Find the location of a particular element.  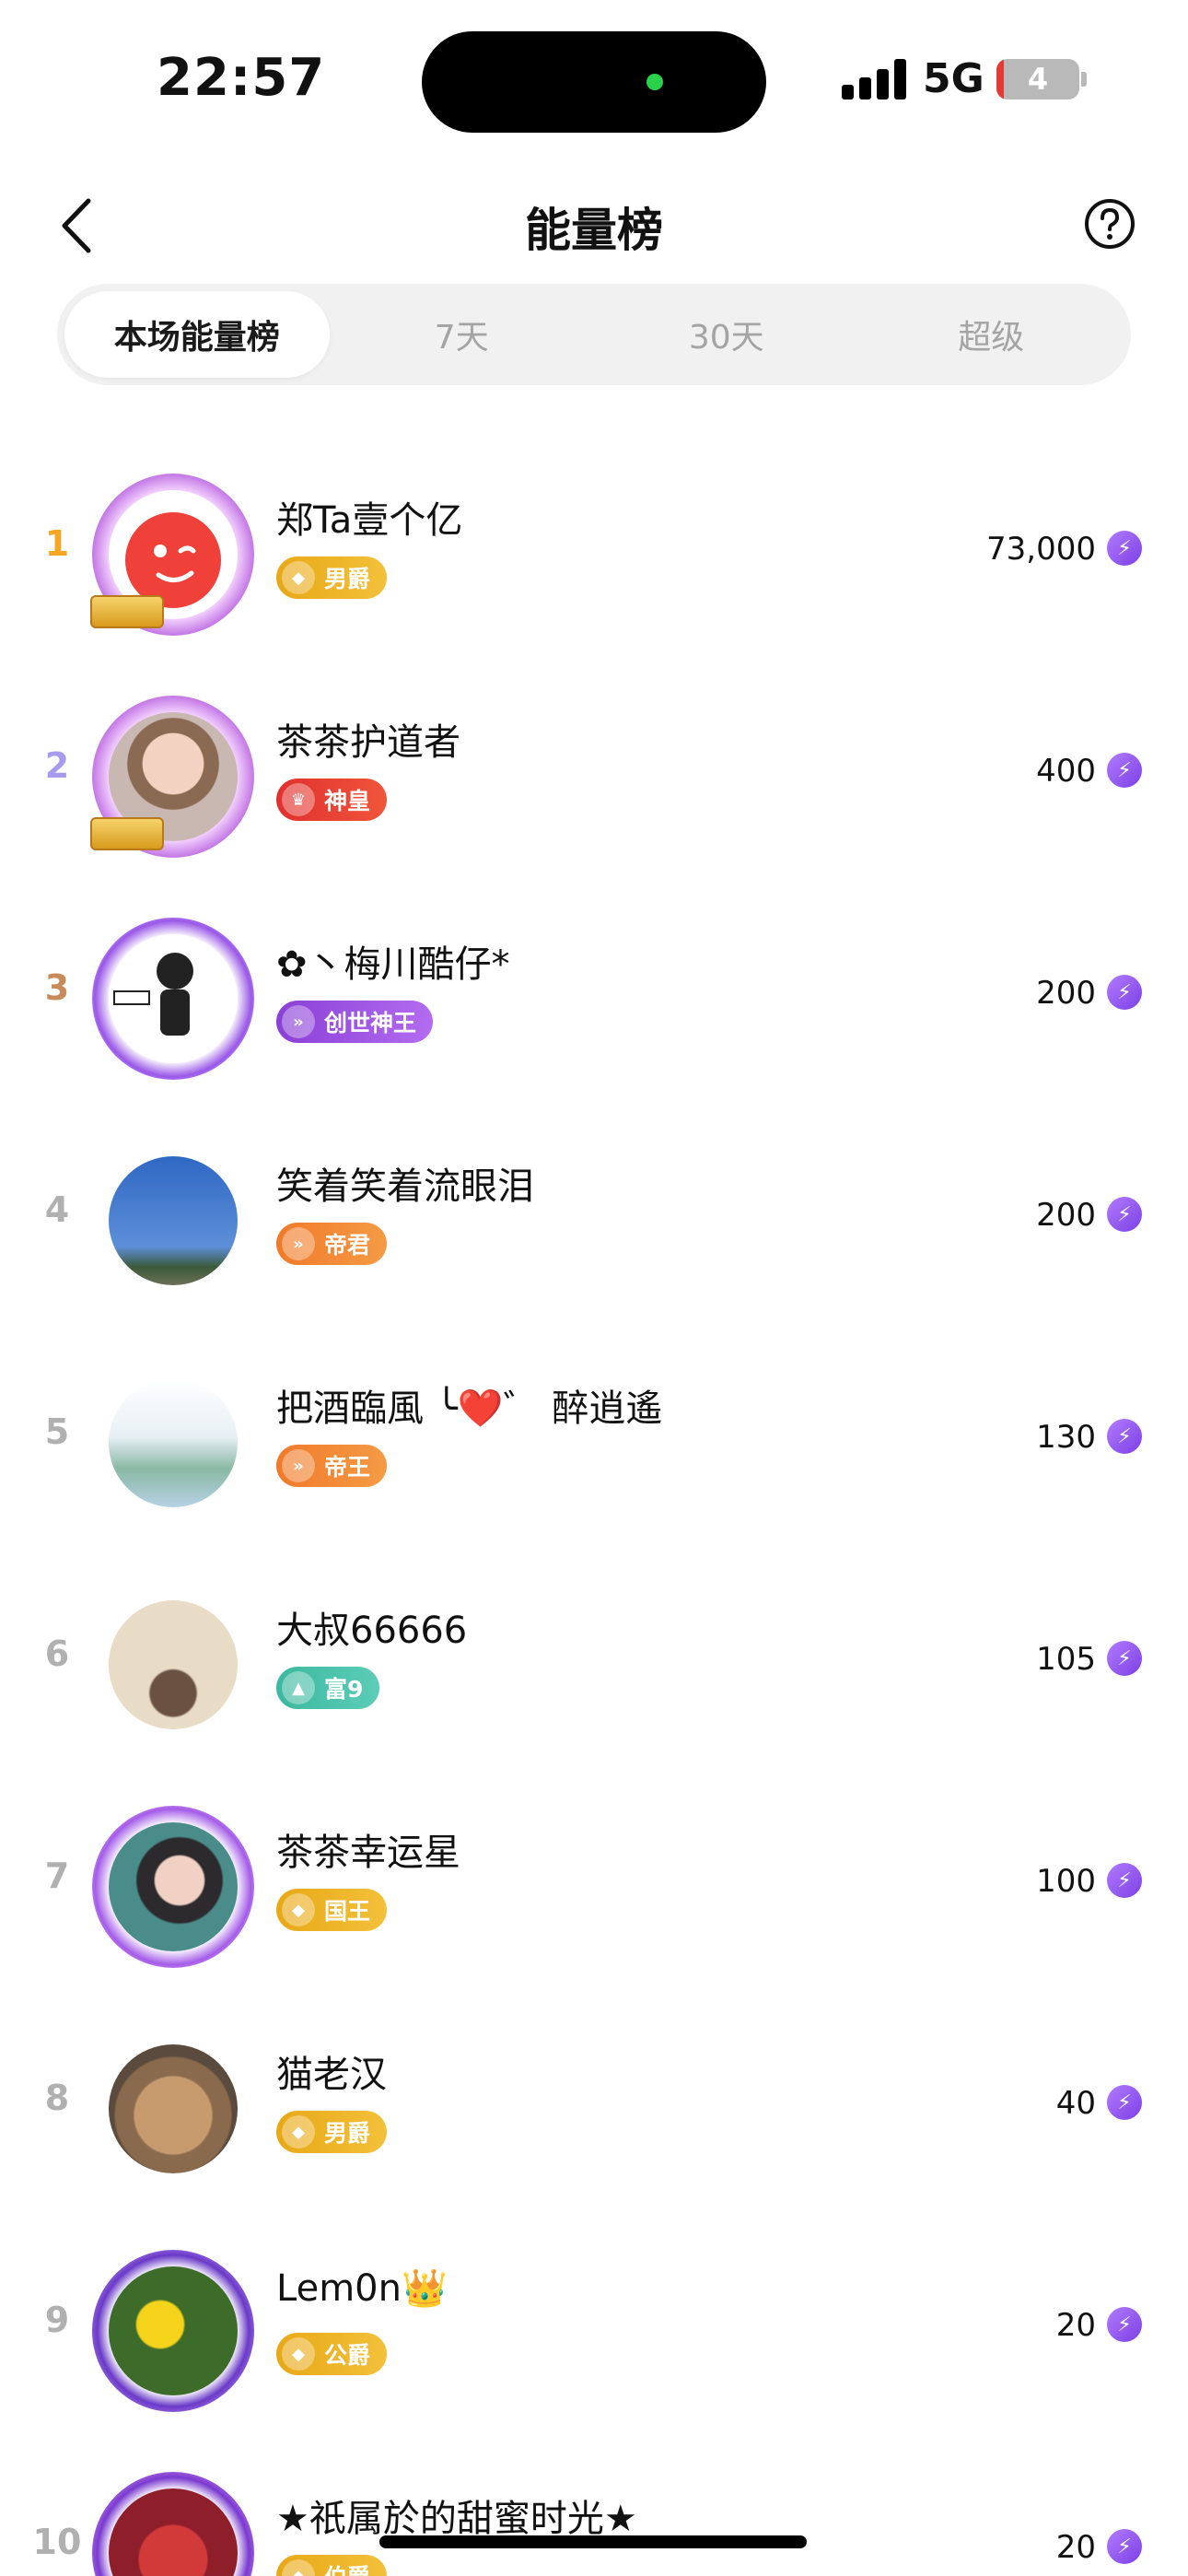

user-name: 大叔66666 is located at coordinates (372, 1631).